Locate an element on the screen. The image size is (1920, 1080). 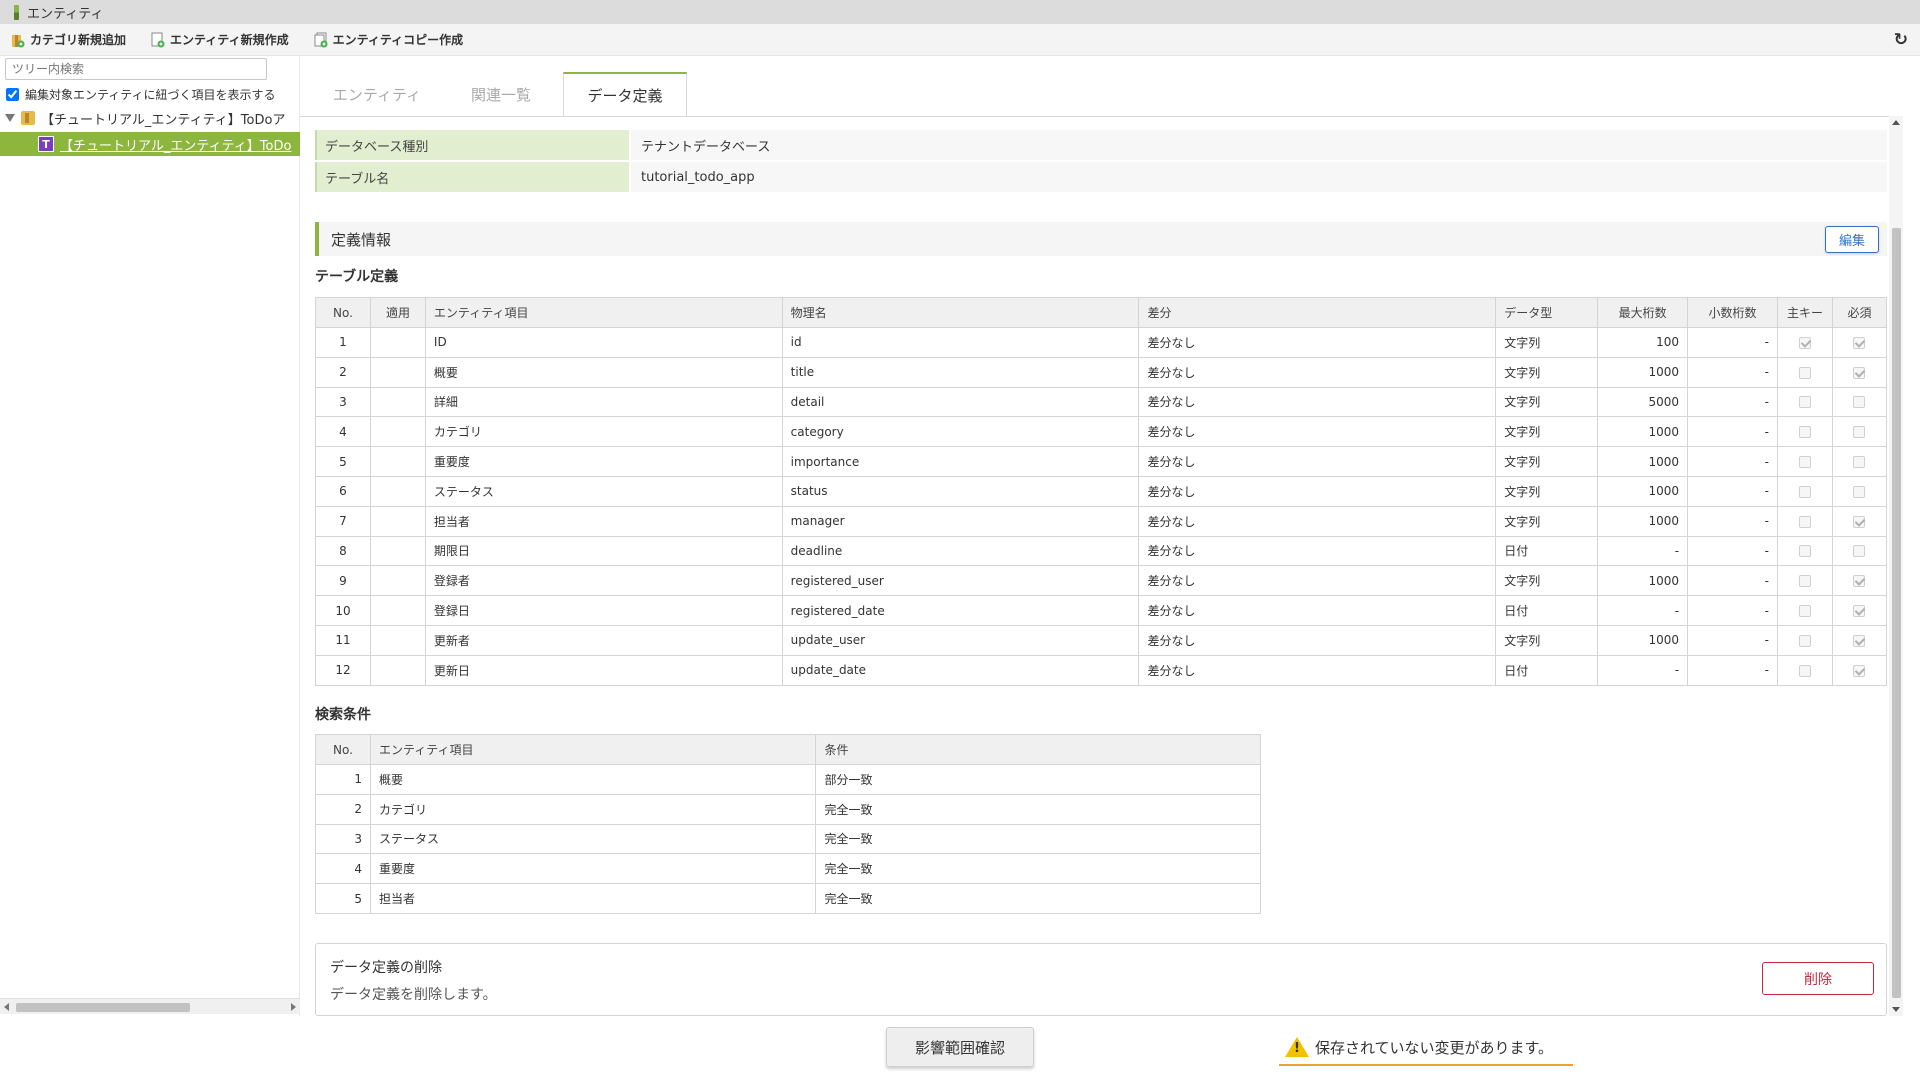
add-category-label: カテゴリ新規追加 is located at coordinates (78, 40).